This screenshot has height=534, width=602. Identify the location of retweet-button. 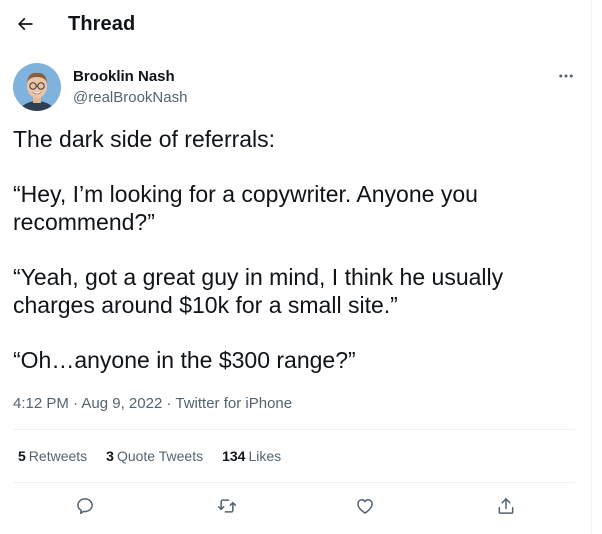
(227, 506).